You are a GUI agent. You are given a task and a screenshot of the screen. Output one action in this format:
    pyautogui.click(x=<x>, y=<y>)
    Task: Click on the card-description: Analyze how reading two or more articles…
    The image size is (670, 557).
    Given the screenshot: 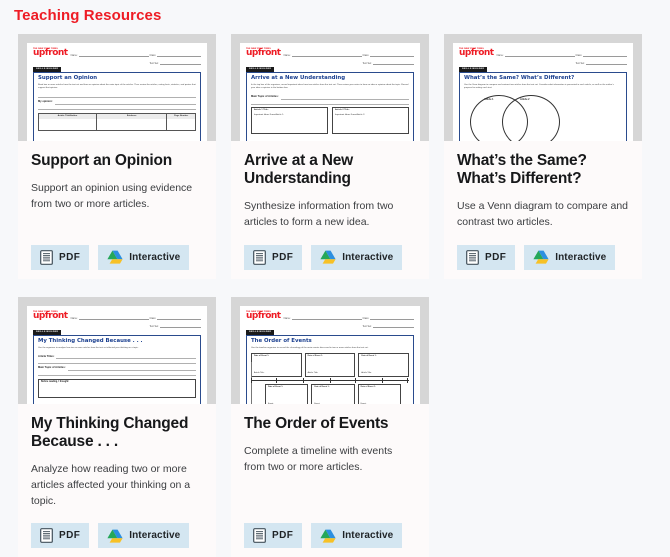 What is the action you would take?
    pyautogui.click(x=111, y=485)
    